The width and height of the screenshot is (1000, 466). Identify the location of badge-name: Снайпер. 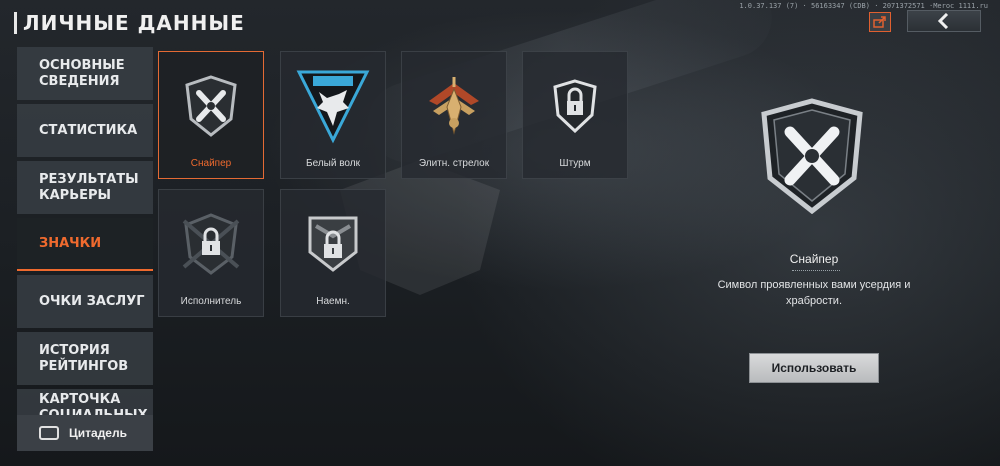
(211, 163).